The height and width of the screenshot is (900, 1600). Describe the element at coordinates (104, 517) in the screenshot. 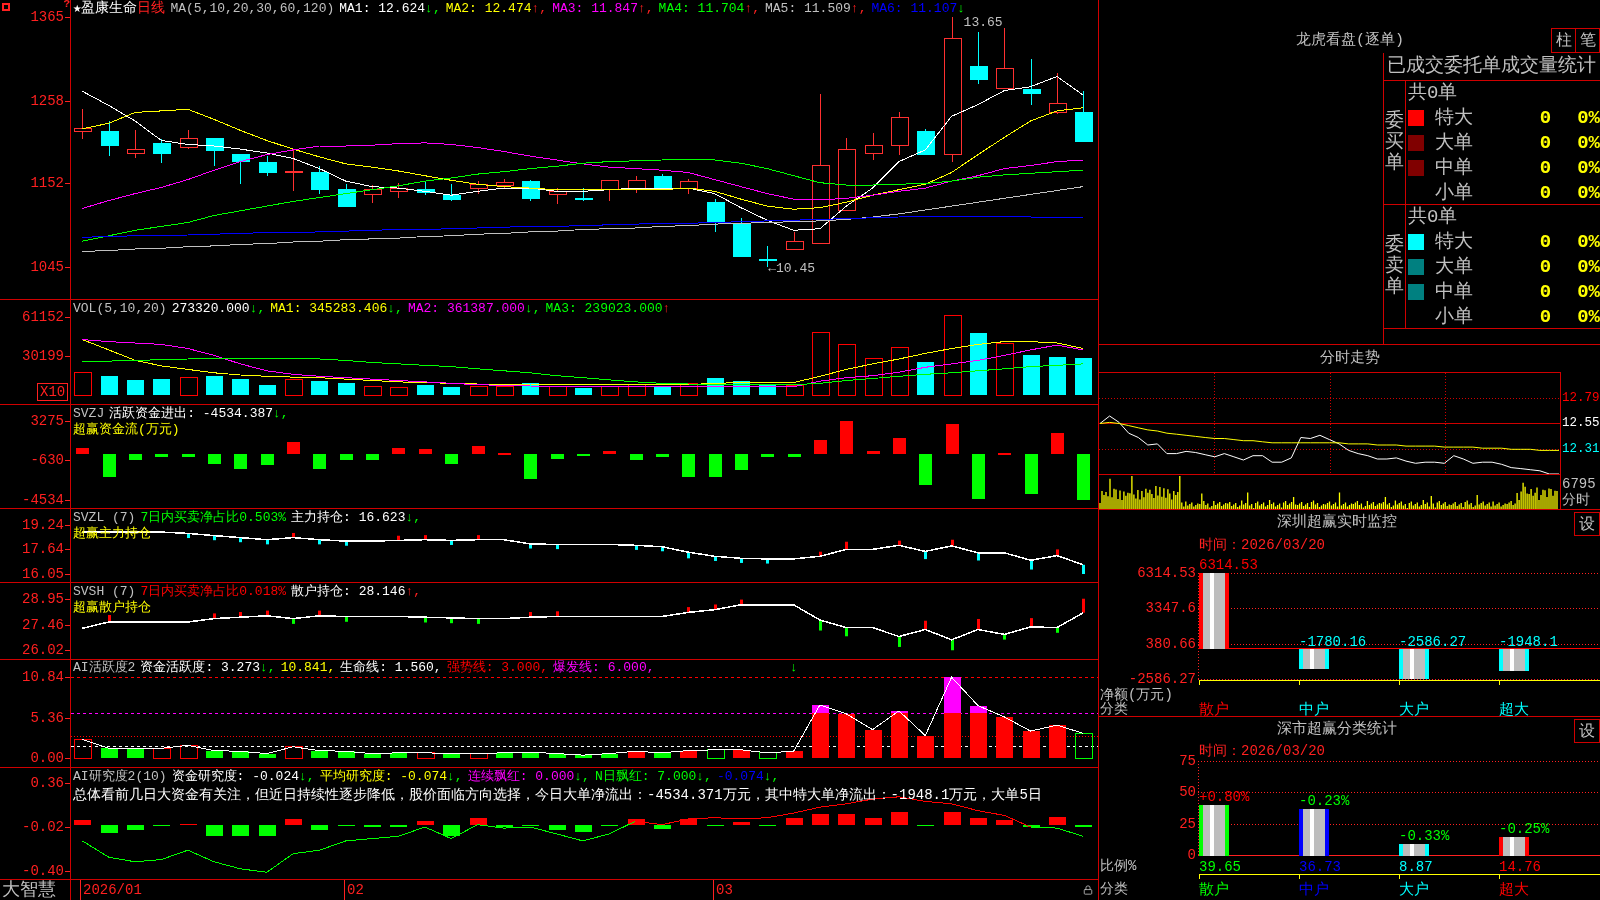

I see `legend-text: SVZL (7)` at that location.